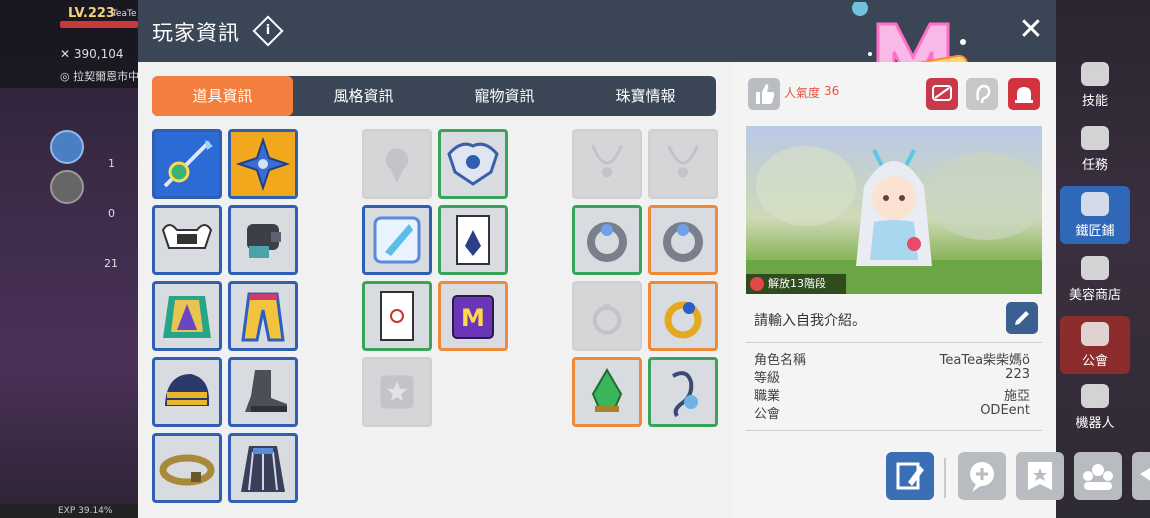 The image size is (1150, 518). Describe the element at coordinates (1095, 138) in the screenshot. I see `scroll-icon` at that location.